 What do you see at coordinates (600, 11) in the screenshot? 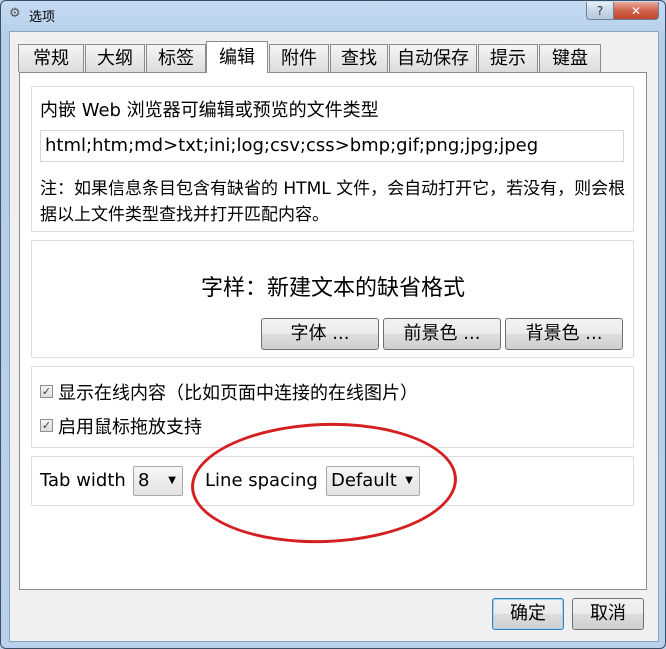
I see `help-button: ?` at bounding box center [600, 11].